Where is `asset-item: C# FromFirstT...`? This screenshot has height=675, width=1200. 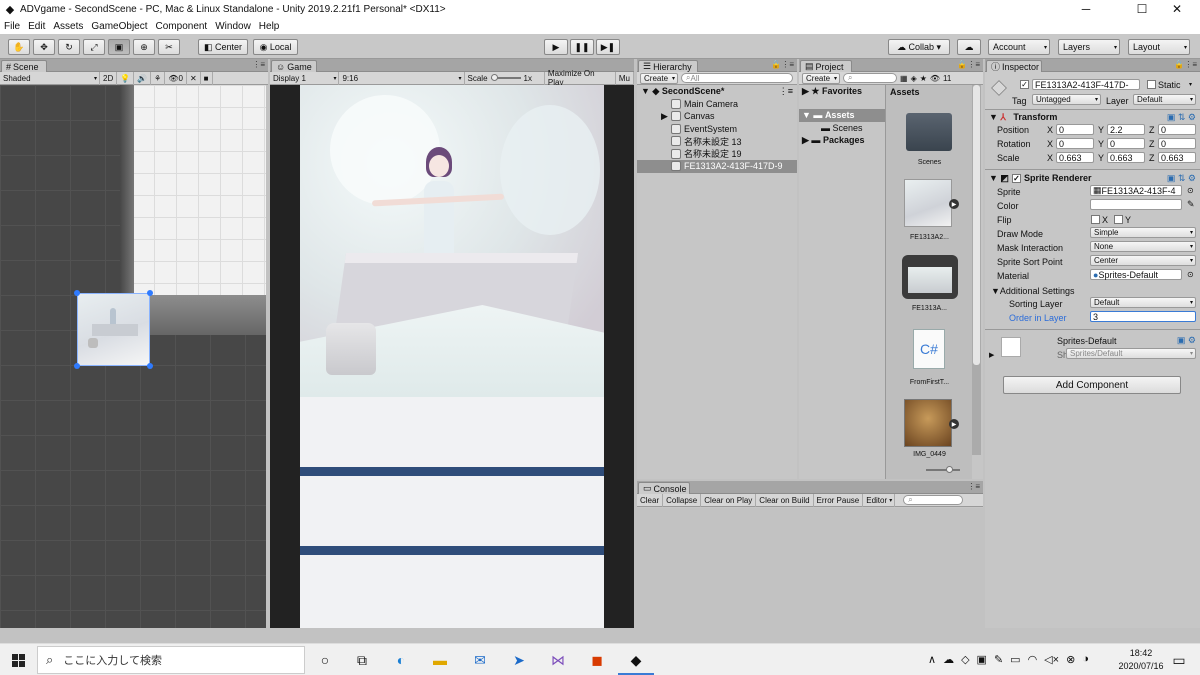 asset-item: C# FromFirstT... is located at coordinates (929, 359).